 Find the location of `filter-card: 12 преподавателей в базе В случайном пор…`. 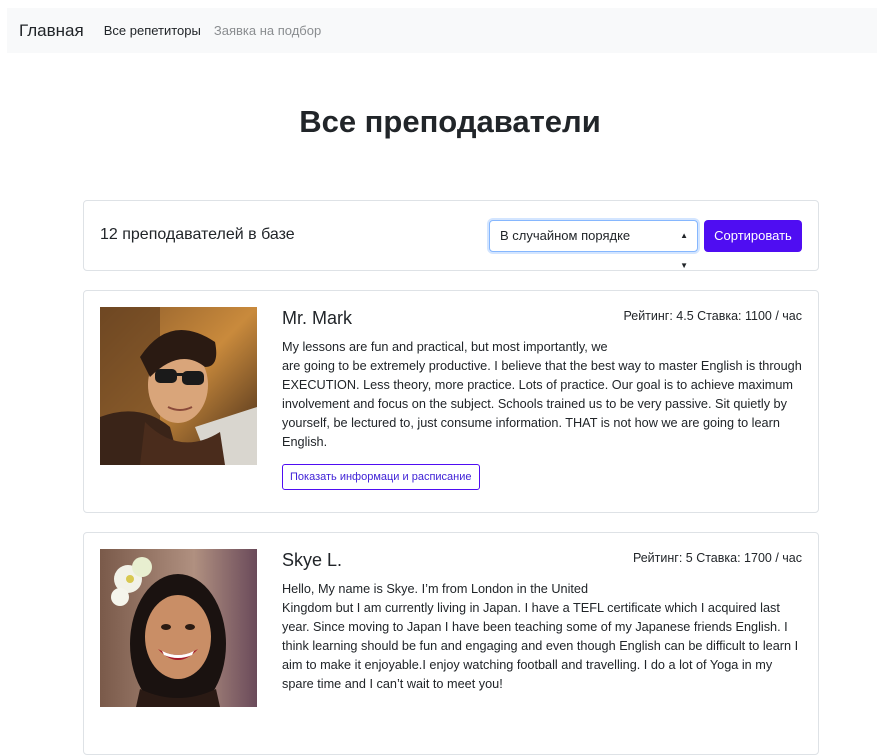

filter-card: 12 преподавателей в базе В случайном пор… is located at coordinates (451, 235).